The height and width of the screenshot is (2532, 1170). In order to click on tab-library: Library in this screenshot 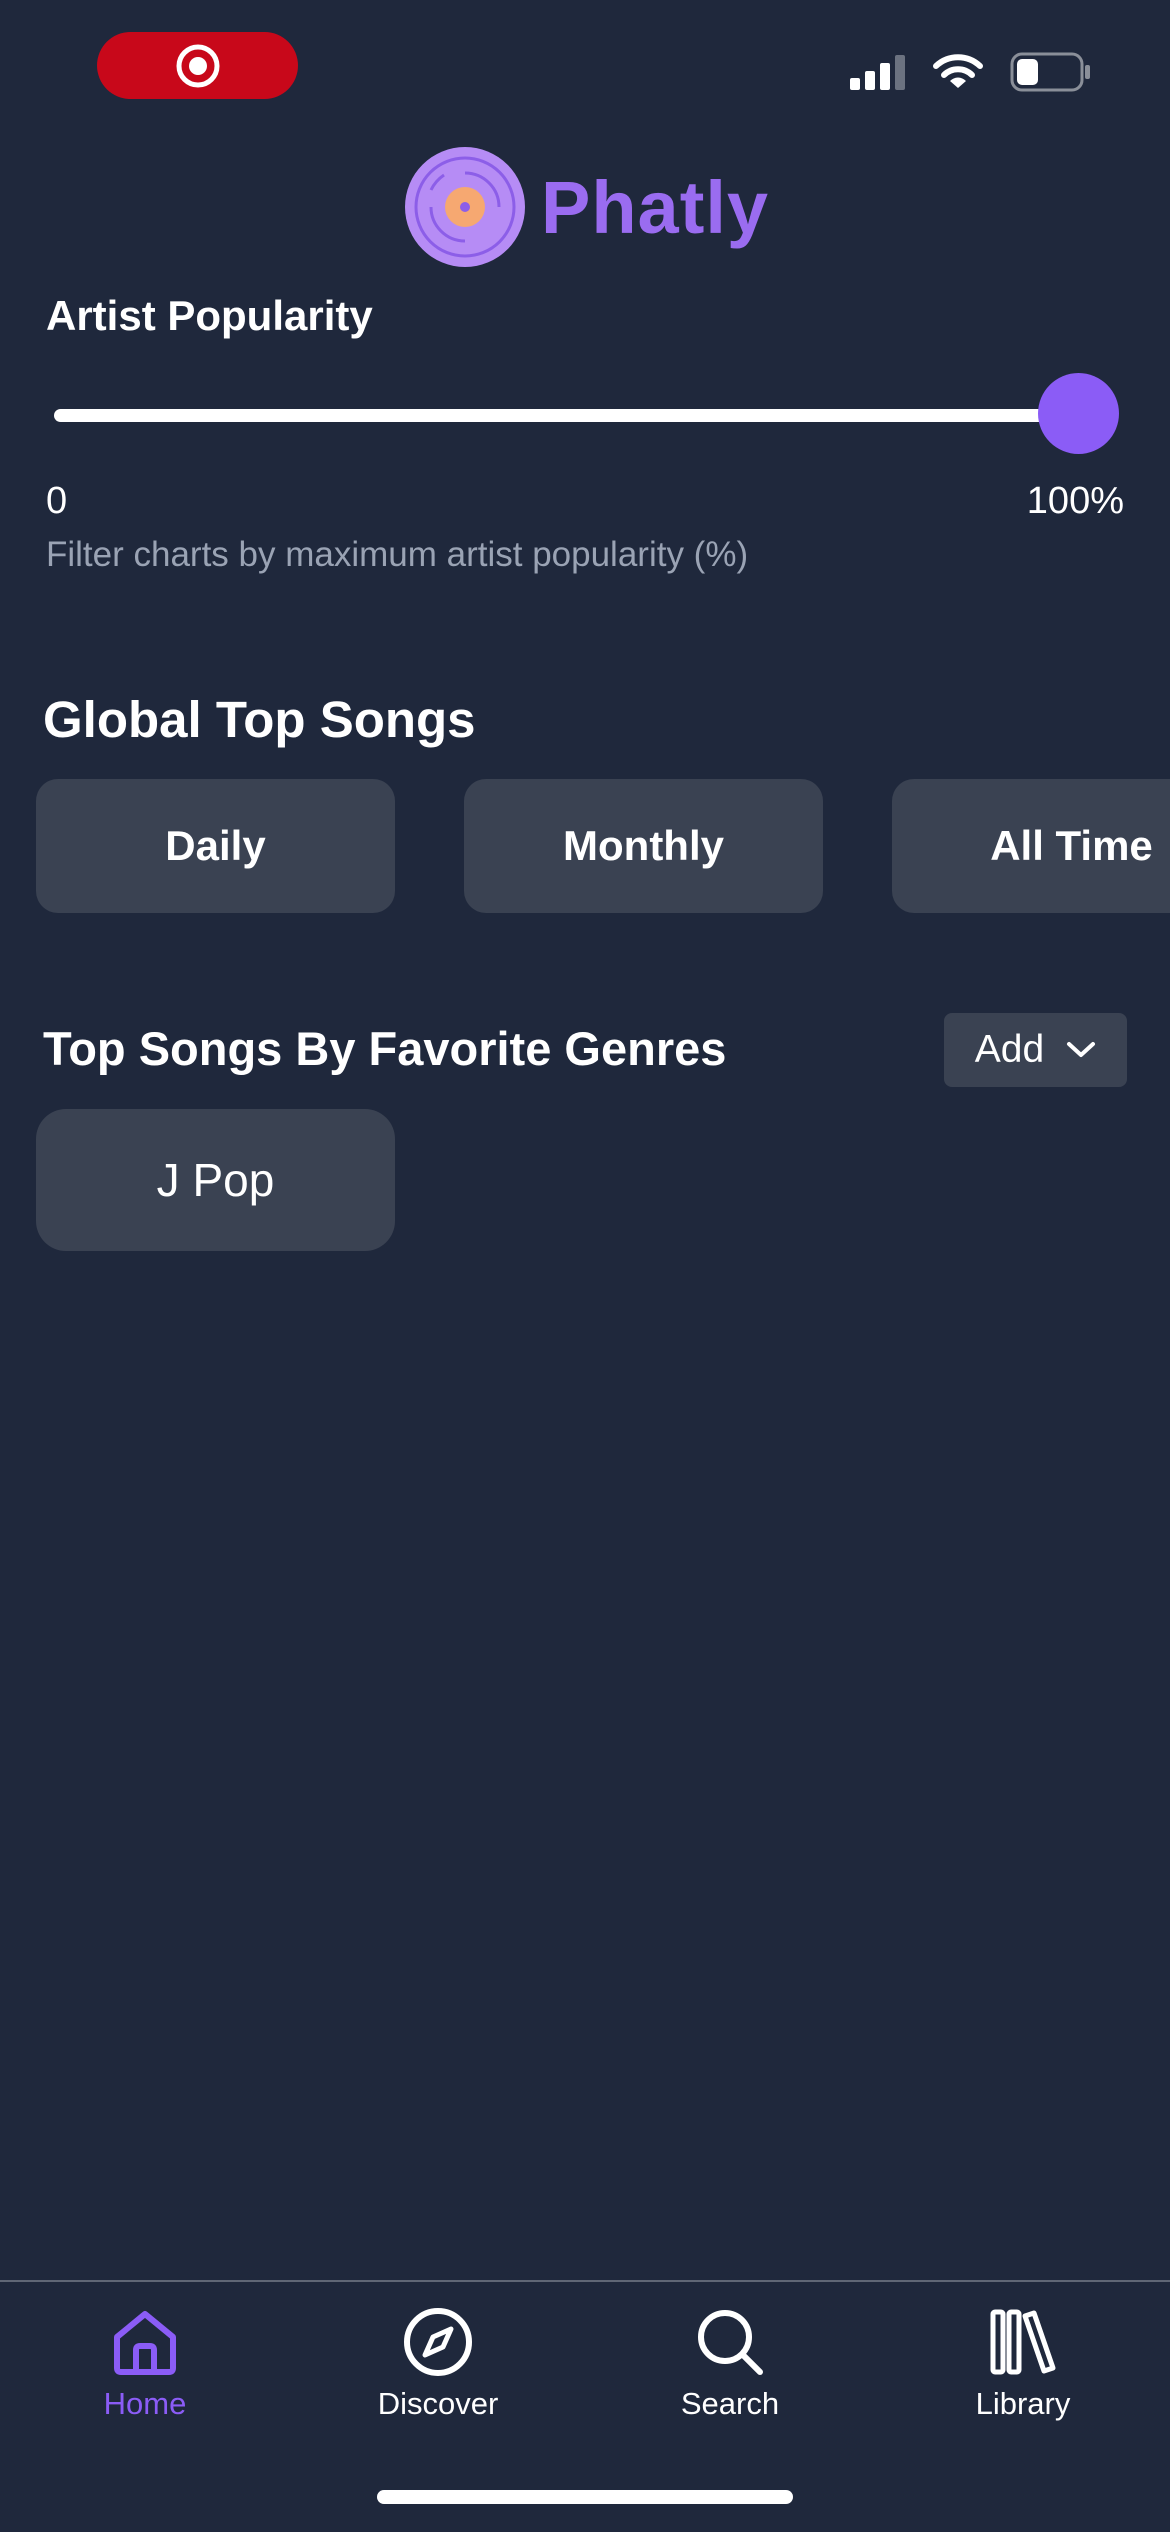, I will do `click(1023, 2364)`.